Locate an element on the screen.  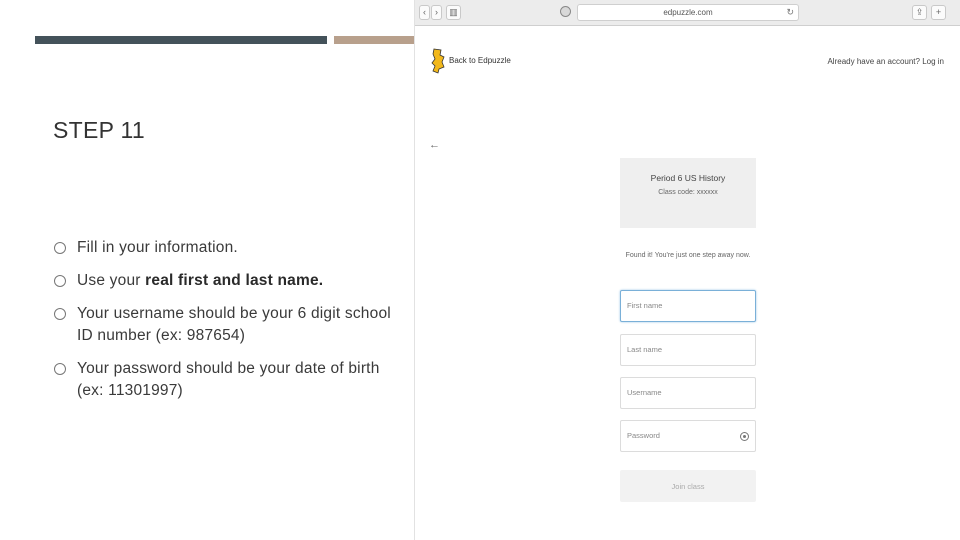
bullet-text: Use your is located at coordinates (111, 280).